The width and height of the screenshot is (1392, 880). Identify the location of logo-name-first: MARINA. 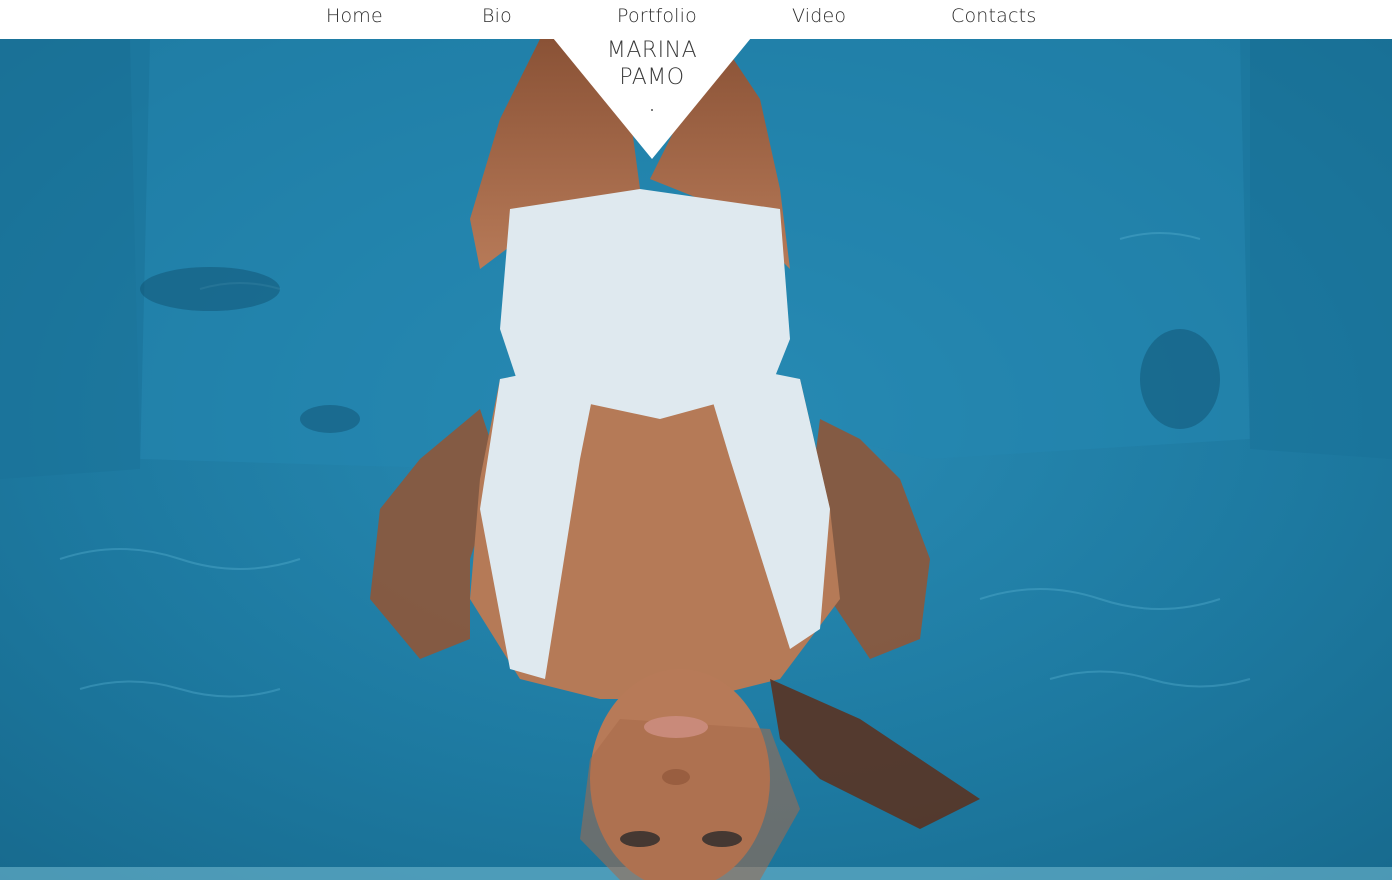
(652, 50).